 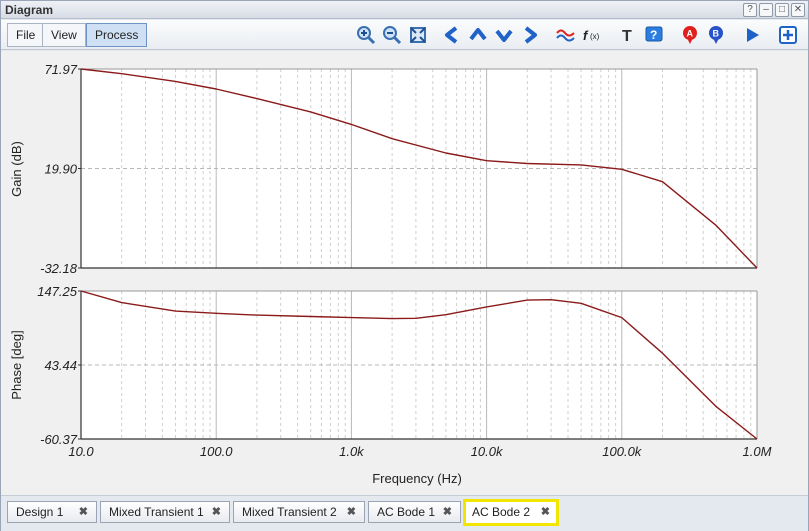 I want to click on svg-text: A, so click(x=690, y=34).